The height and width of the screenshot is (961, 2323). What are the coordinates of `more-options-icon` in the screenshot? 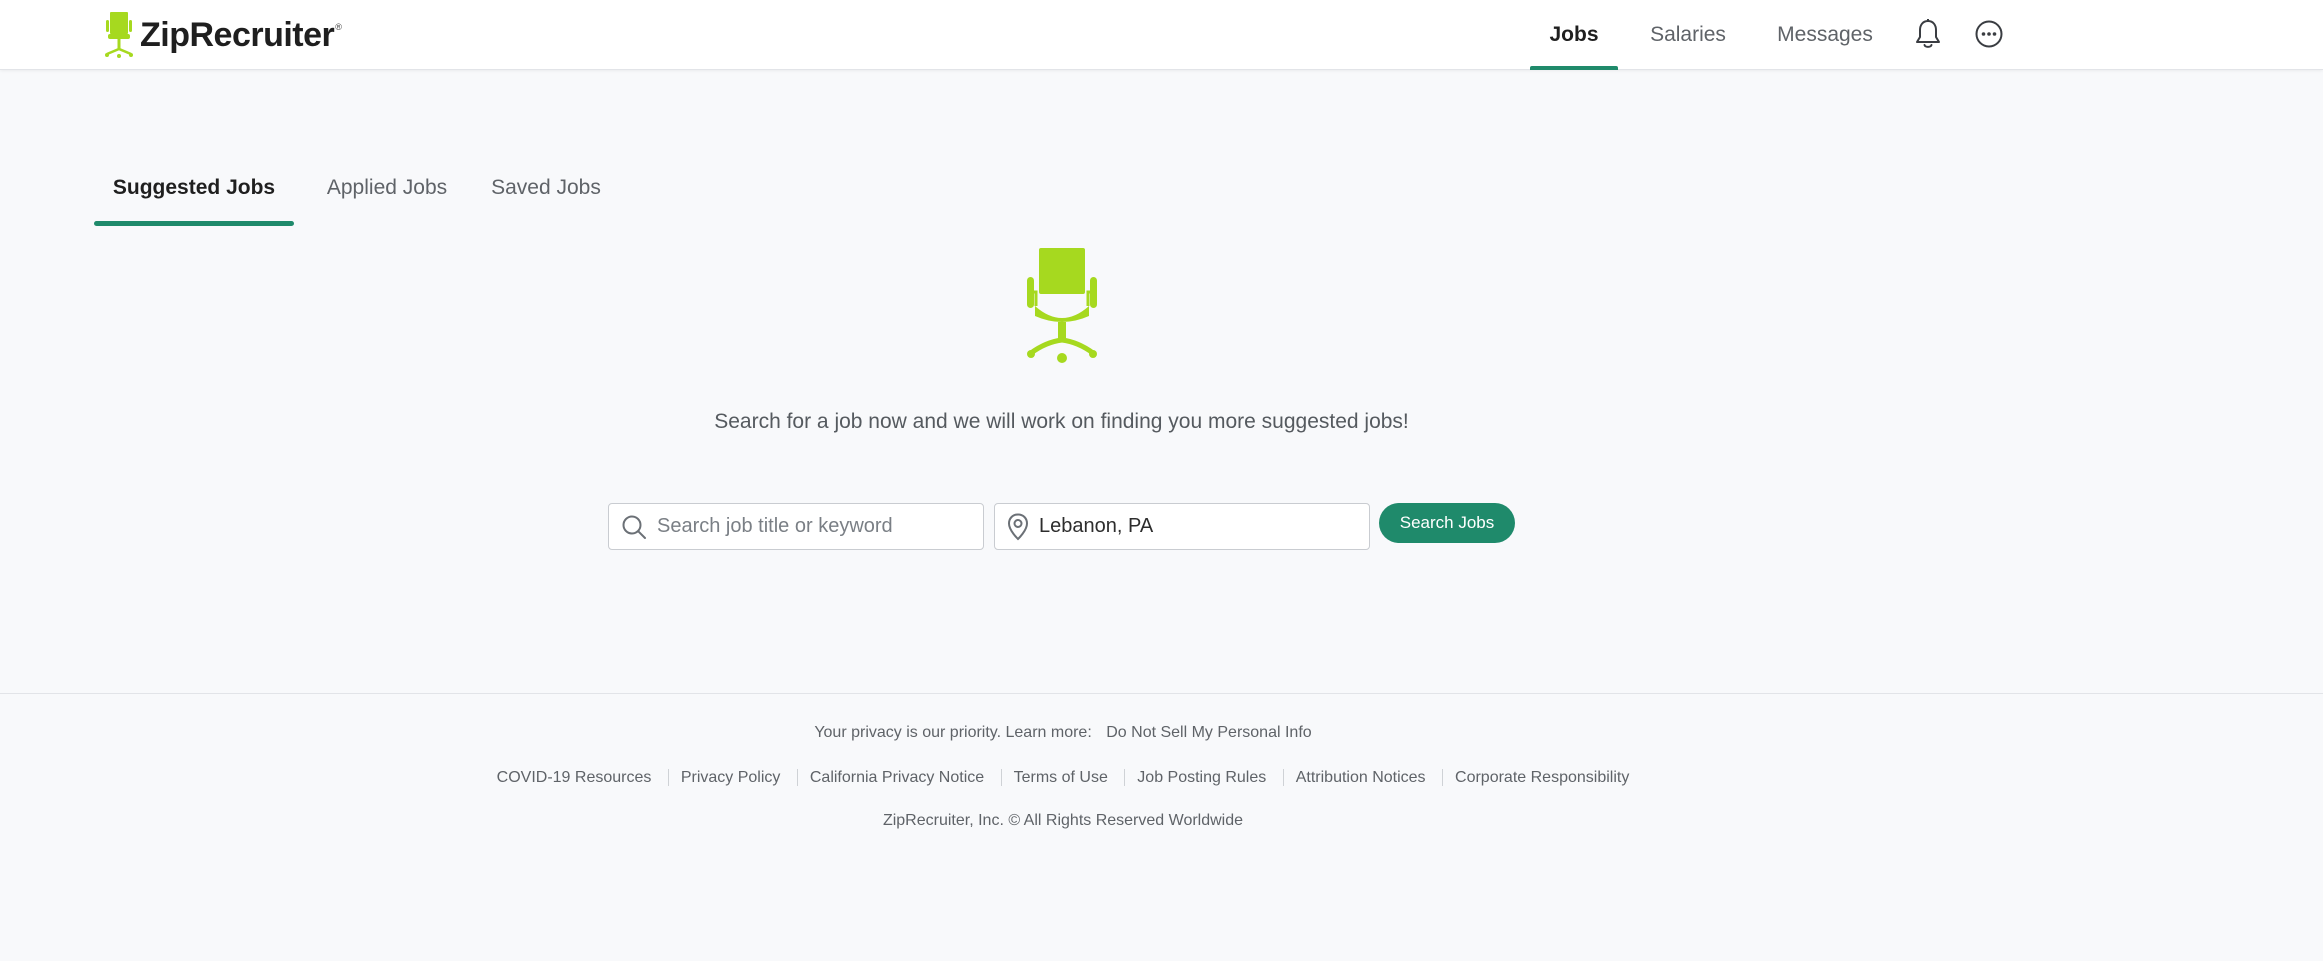 It's located at (1989, 34).